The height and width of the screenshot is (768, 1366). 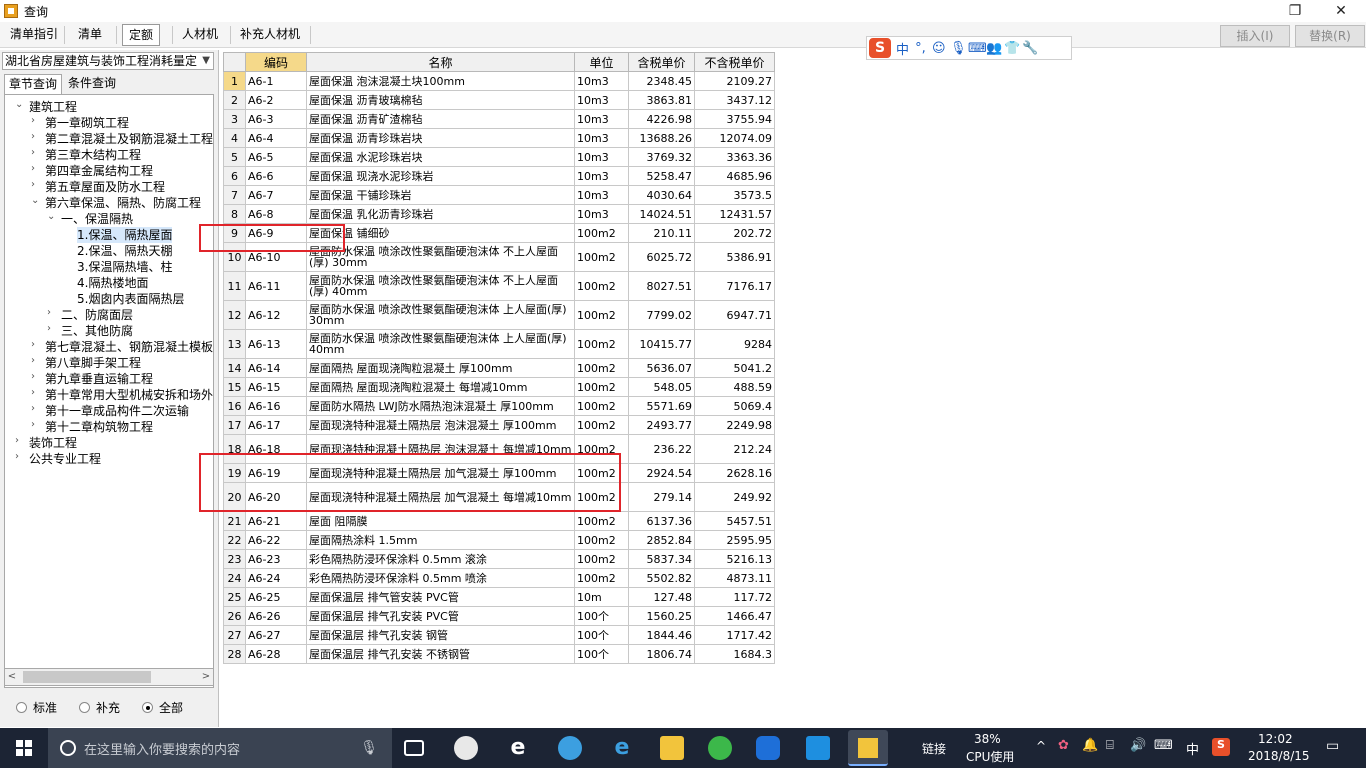 What do you see at coordinates (12, 677) in the screenshot?
I see `chevron-left-icon: <` at bounding box center [12, 677].